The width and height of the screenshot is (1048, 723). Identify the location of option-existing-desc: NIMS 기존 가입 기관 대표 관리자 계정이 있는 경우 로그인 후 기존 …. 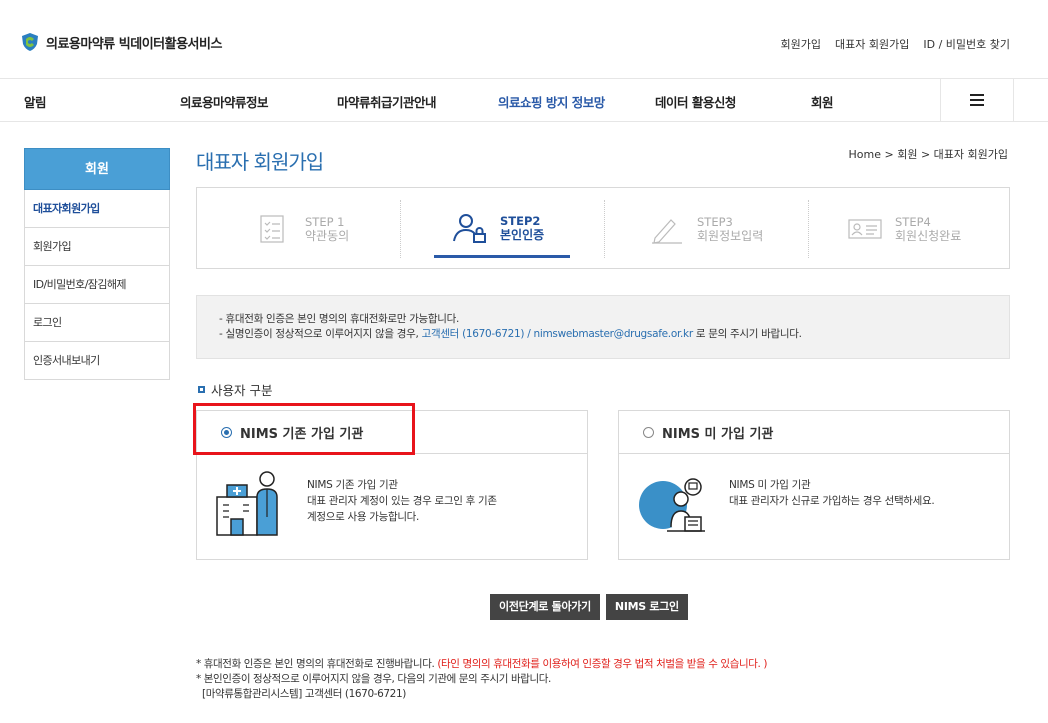
(402, 501).